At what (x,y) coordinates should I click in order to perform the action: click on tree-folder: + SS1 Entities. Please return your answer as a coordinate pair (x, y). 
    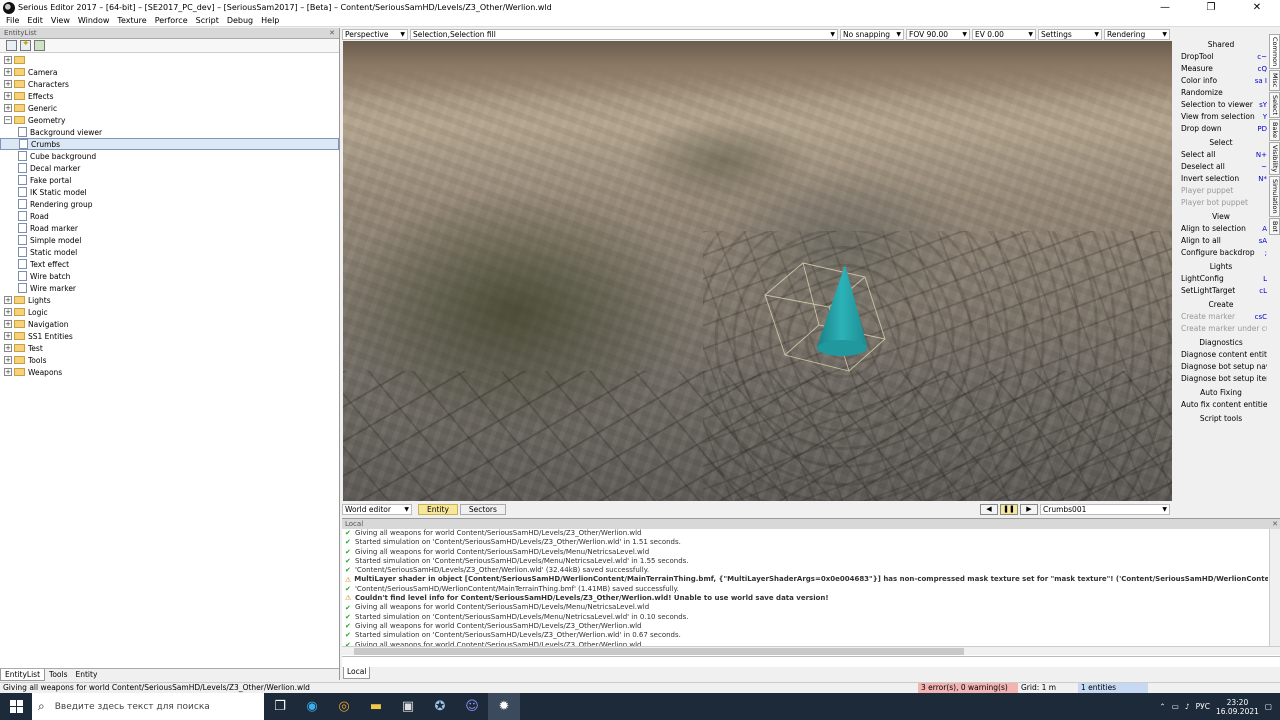
    Looking at the image, I should click on (169, 336).